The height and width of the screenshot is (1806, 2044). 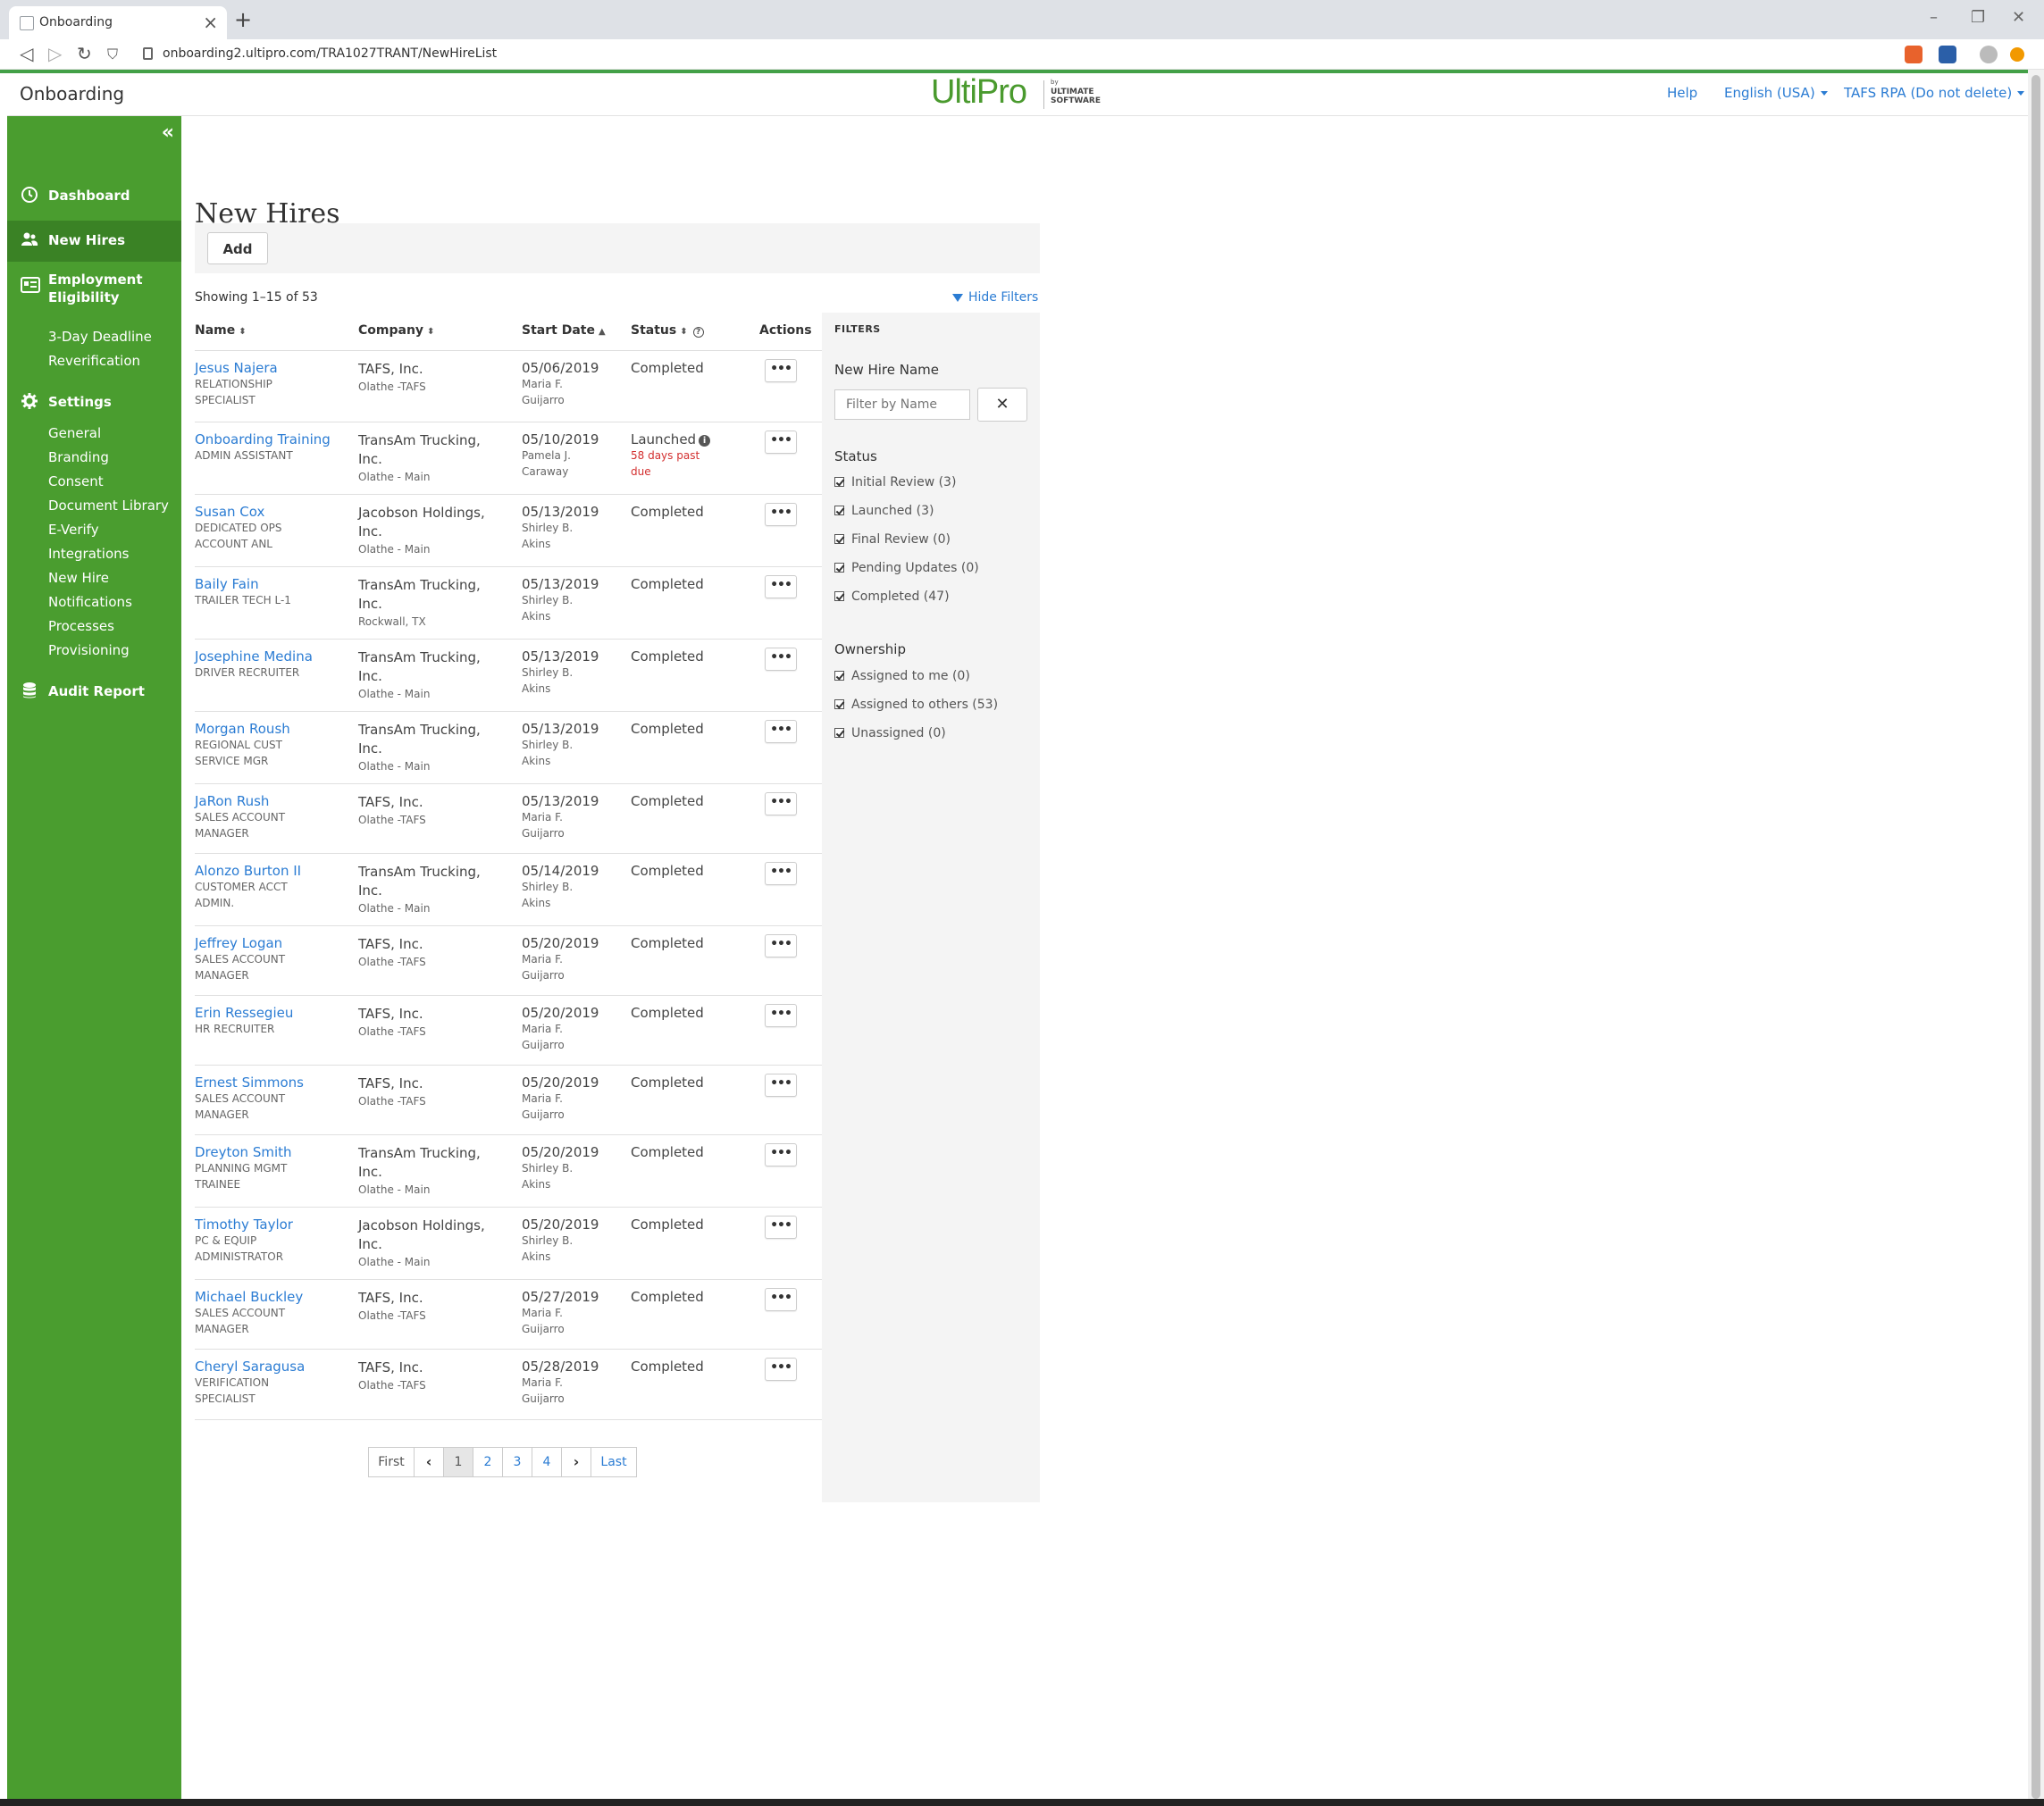 I want to click on sidebar-subitem-e-verify: E-Verify, so click(x=73, y=530).